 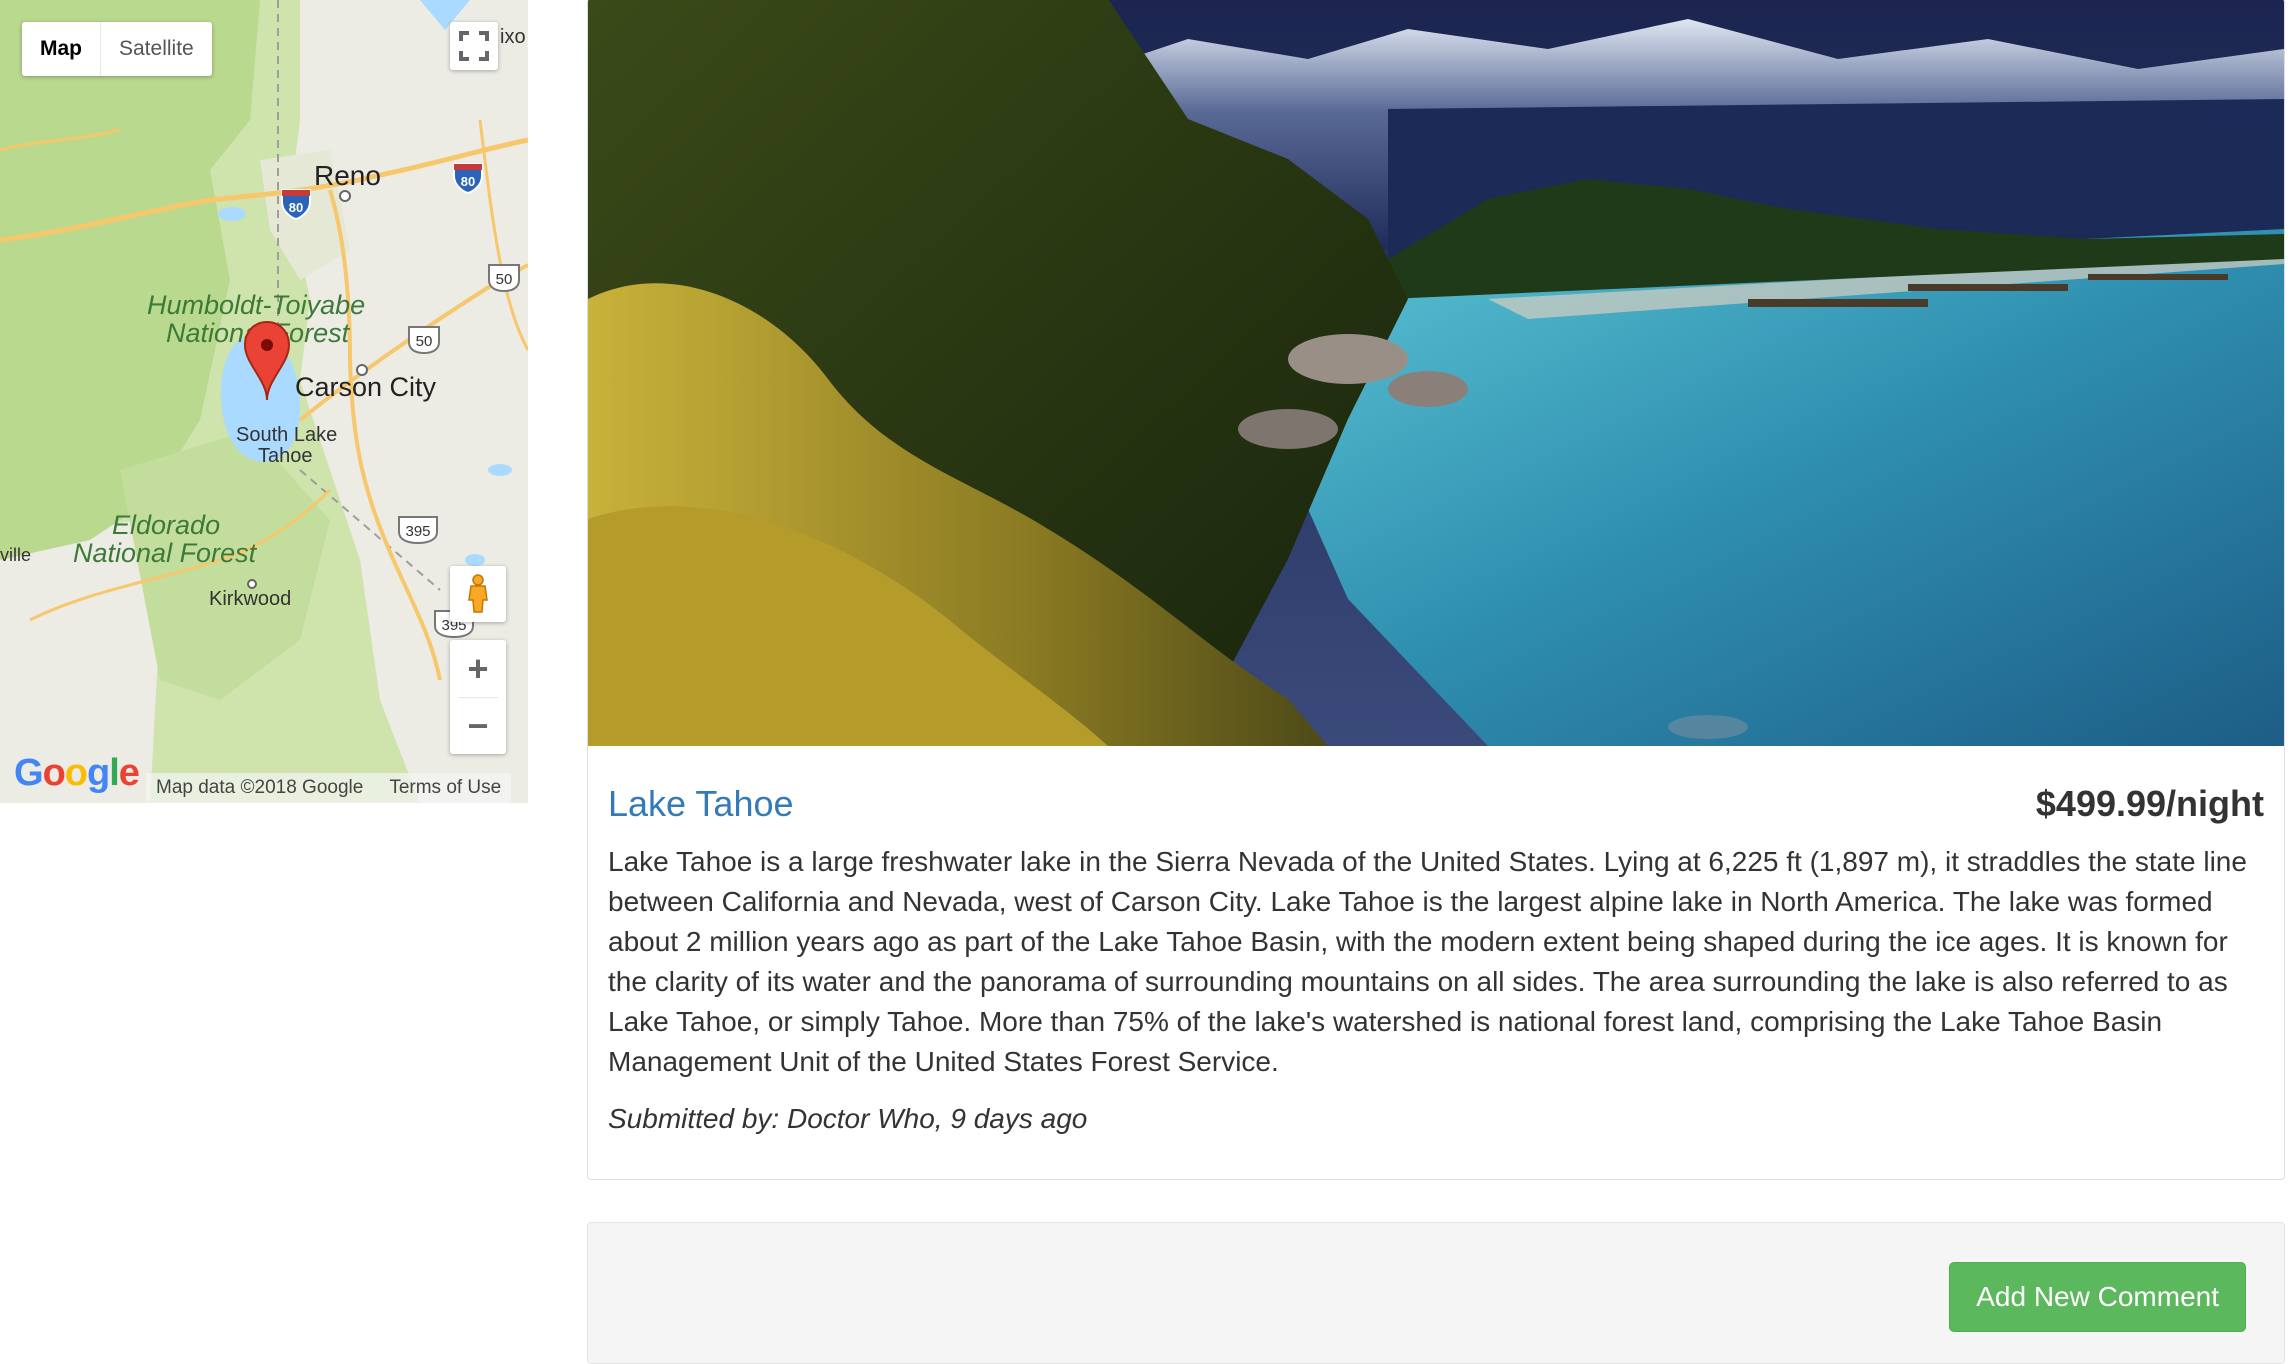 I want to click on map-type-map-button: Map, so click(x=61, y=49).